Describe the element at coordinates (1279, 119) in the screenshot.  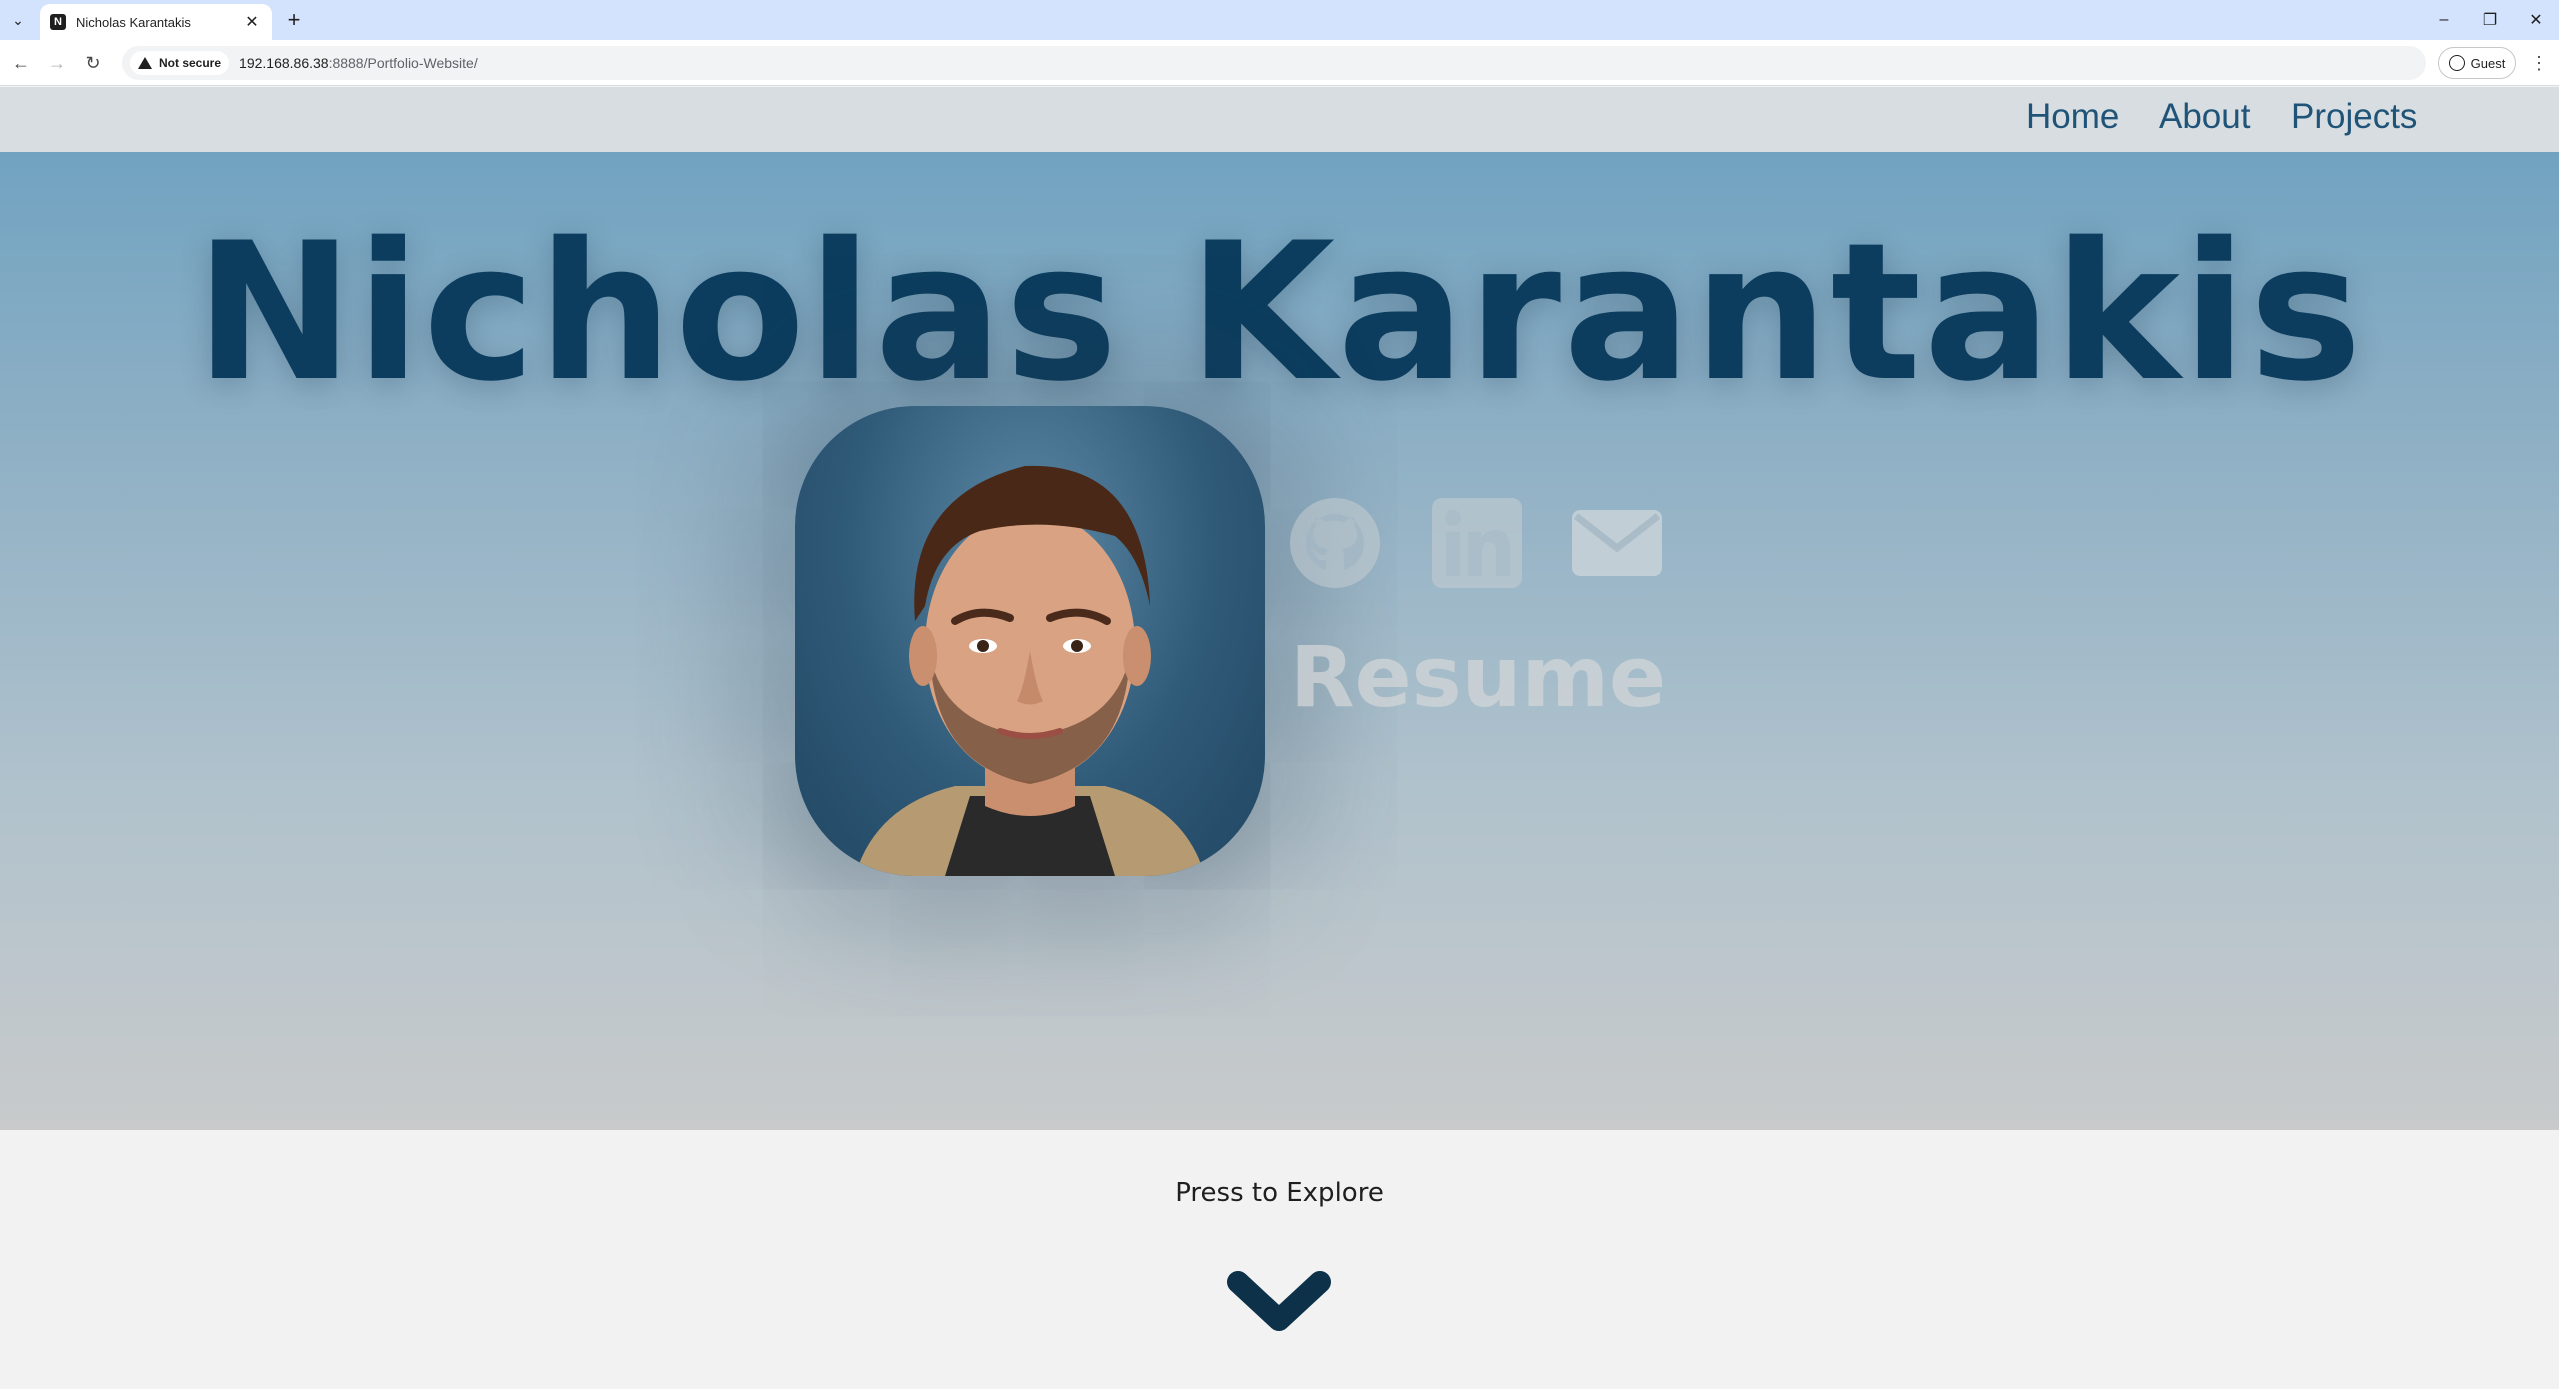
I see `site-nav: Home About Projects` at that location.